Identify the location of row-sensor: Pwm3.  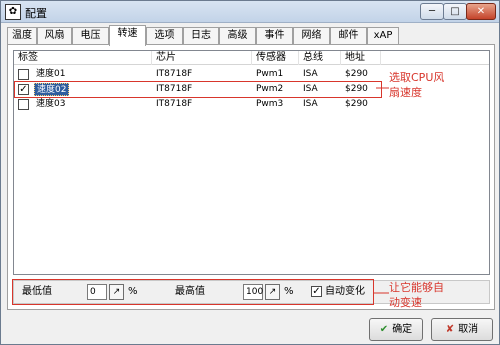
(270, 104).